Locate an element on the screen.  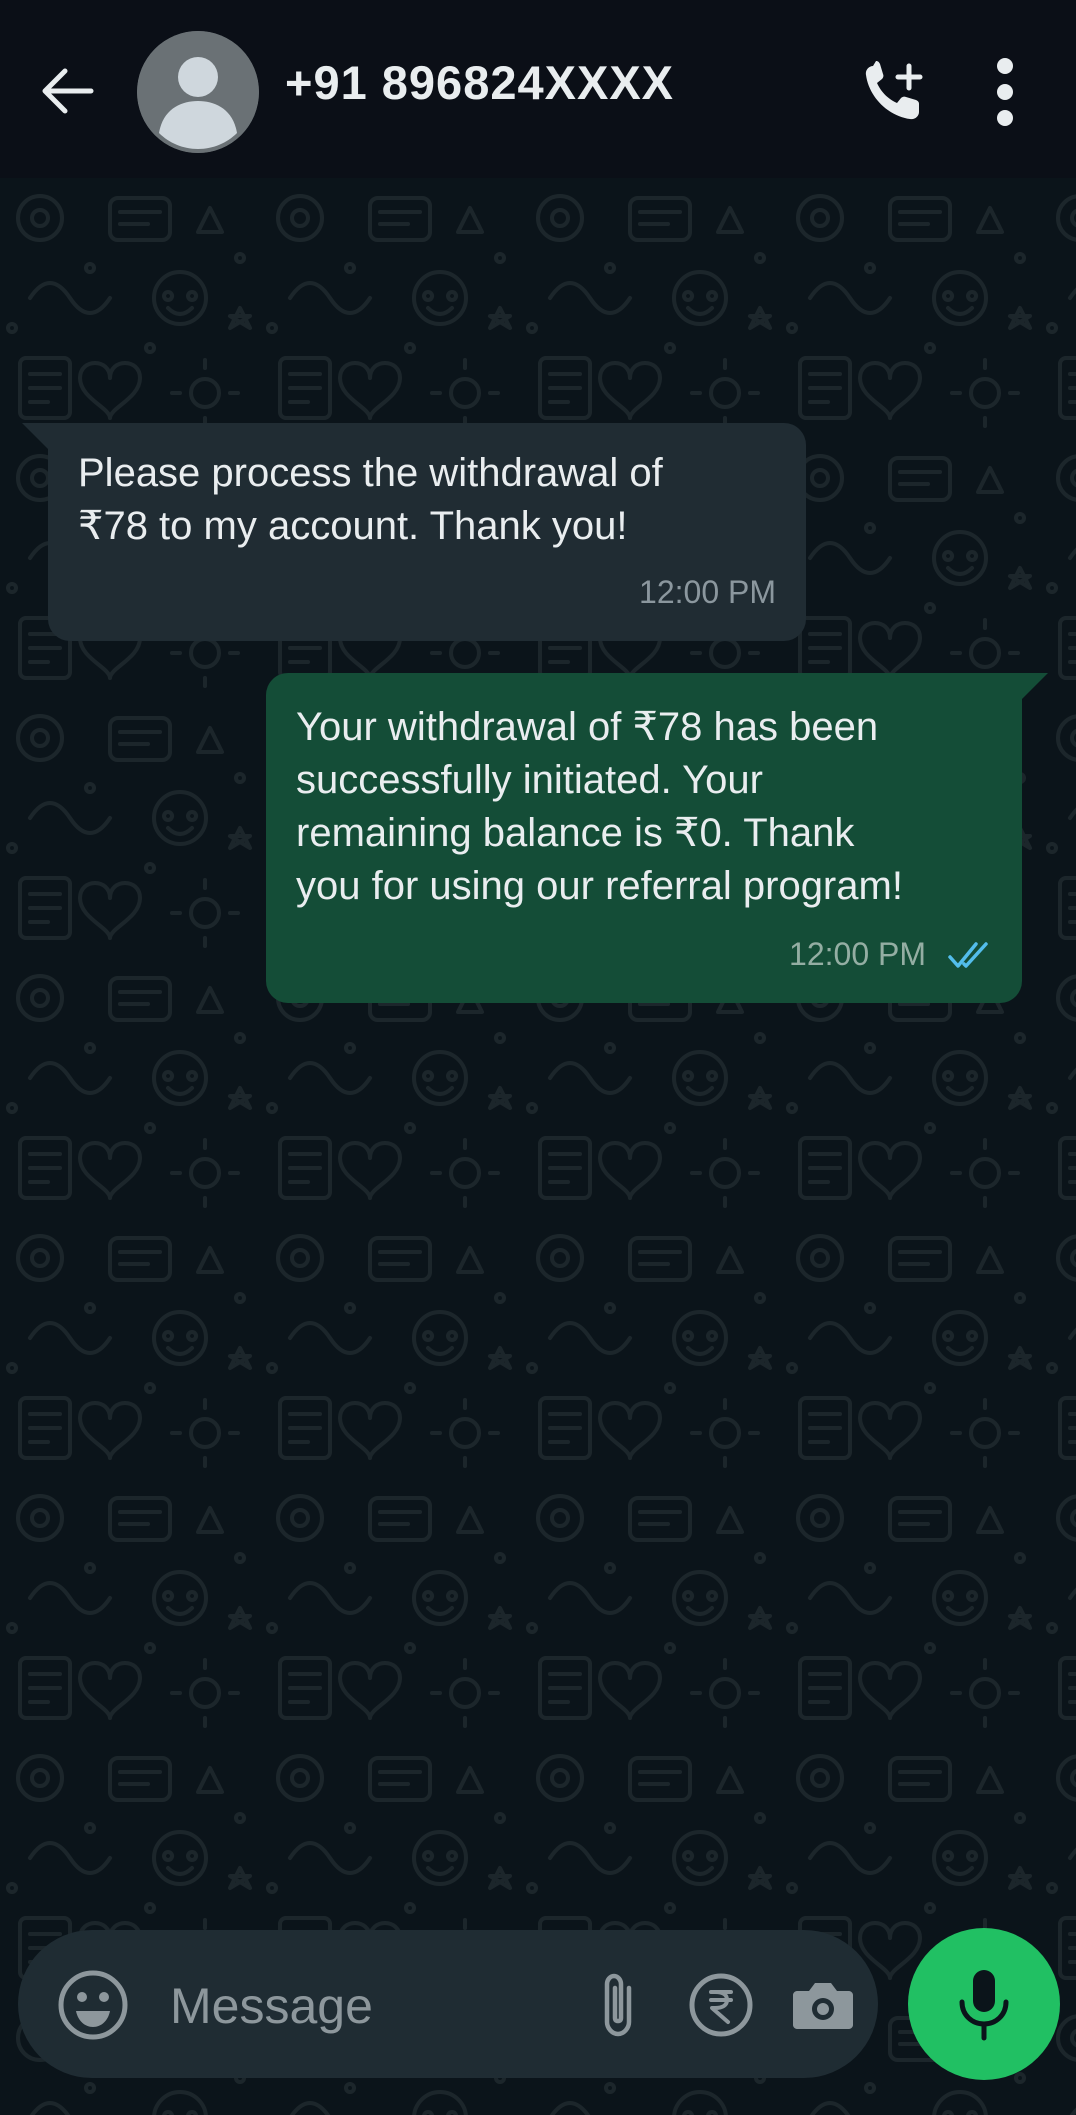
more-options-button is located at coordinates (1005, 92).